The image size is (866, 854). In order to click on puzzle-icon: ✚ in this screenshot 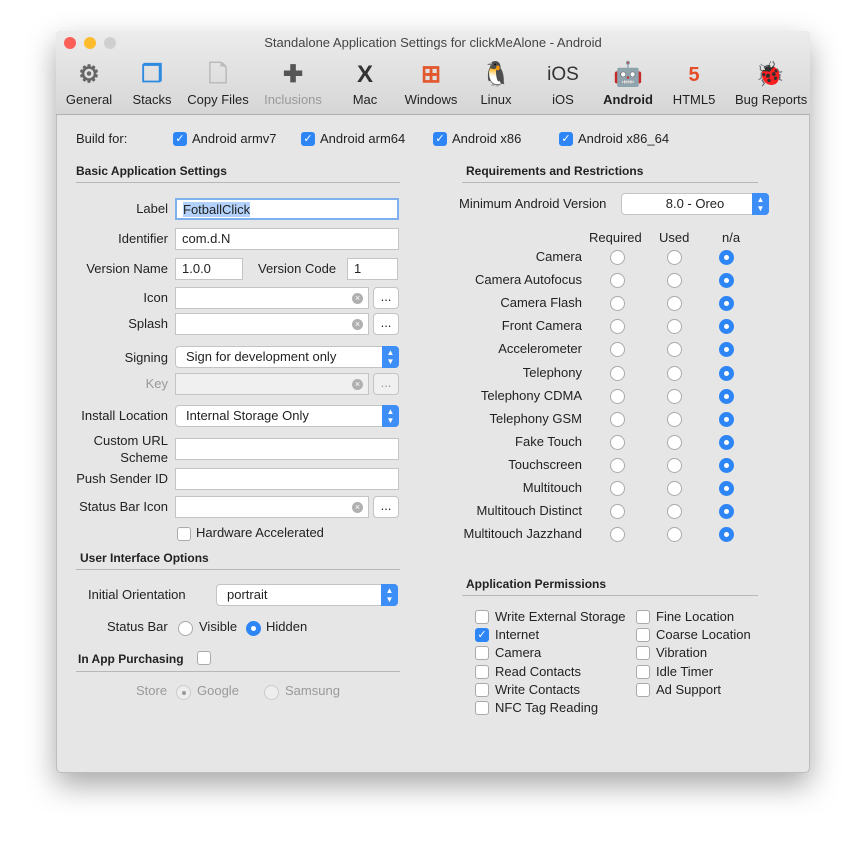, I will do `click(293, 74)`.